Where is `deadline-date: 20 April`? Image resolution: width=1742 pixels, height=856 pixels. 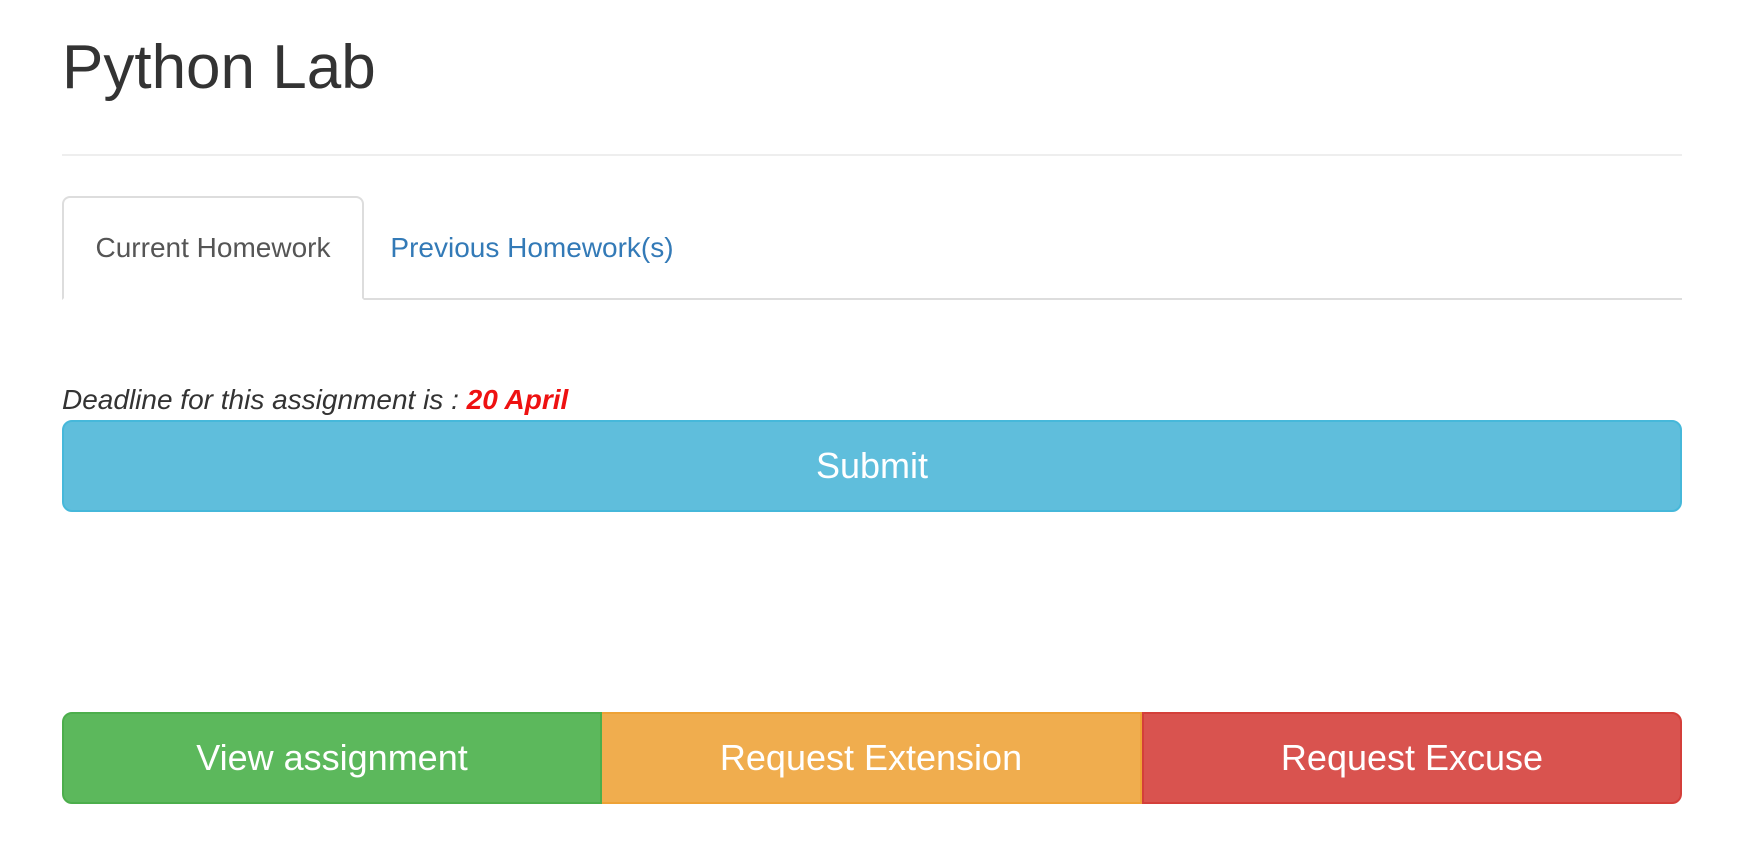
deadline-date: 20 April is located at coordinates (517, 399).